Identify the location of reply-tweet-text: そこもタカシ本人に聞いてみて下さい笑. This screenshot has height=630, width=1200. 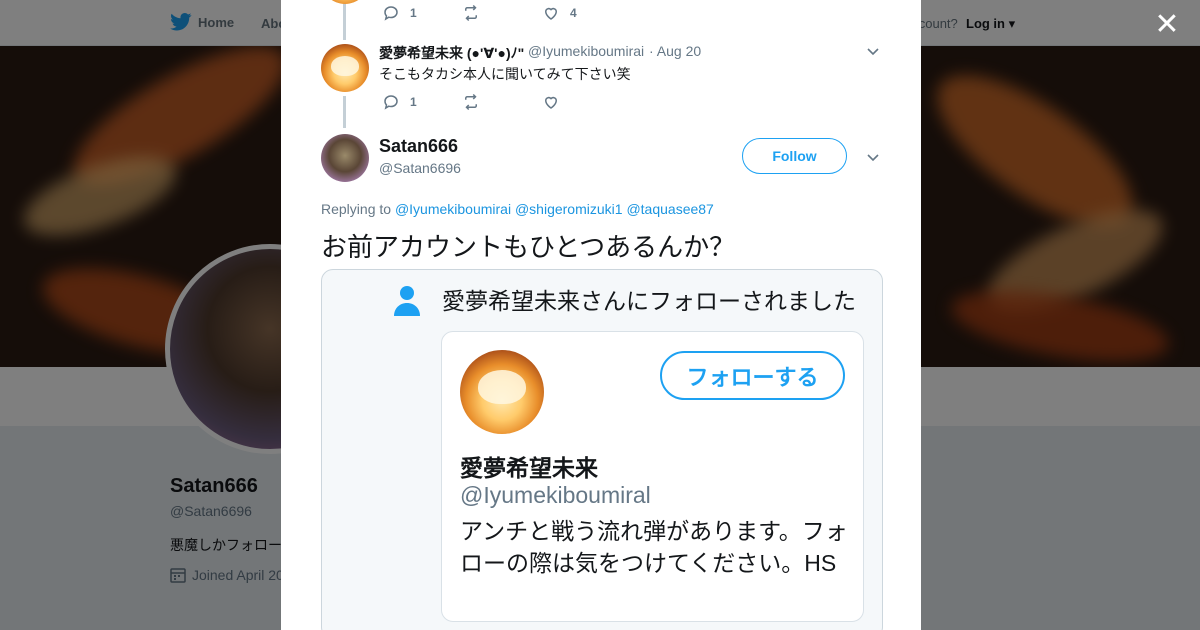
(505, 74).